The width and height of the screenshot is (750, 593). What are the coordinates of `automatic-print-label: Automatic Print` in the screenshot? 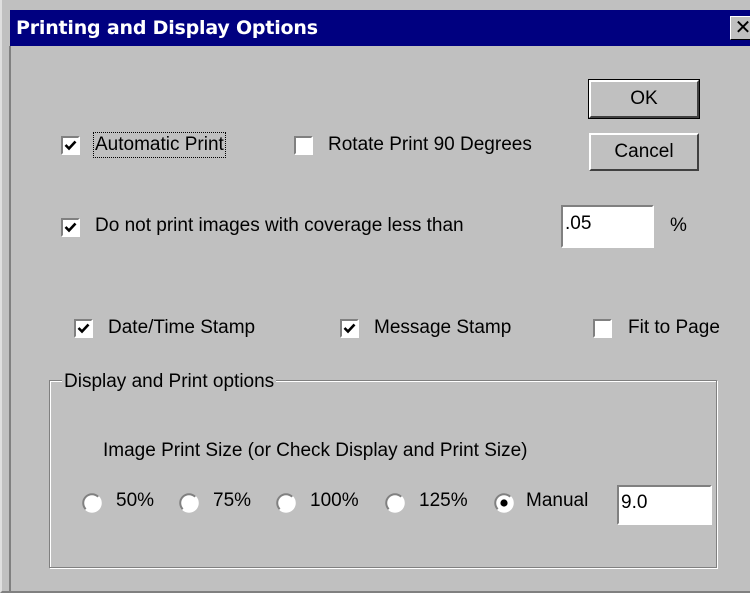 It's located at (159, 145).